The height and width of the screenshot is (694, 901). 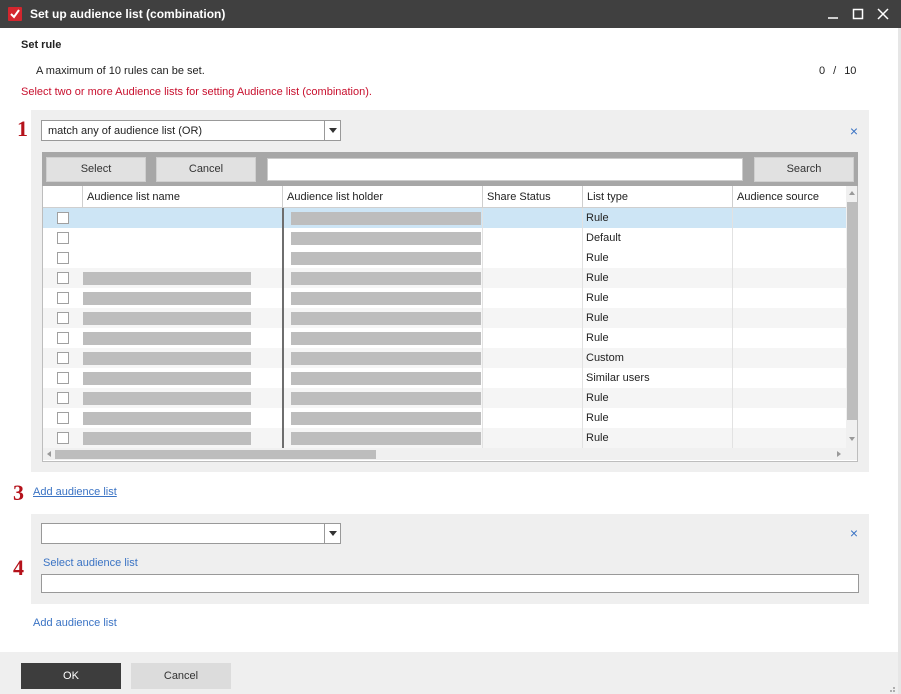 What do you see at coordinates (133, 197) in the screenshot?
I see `col-header-name: Audience list name` at bounding box center [133, 197].